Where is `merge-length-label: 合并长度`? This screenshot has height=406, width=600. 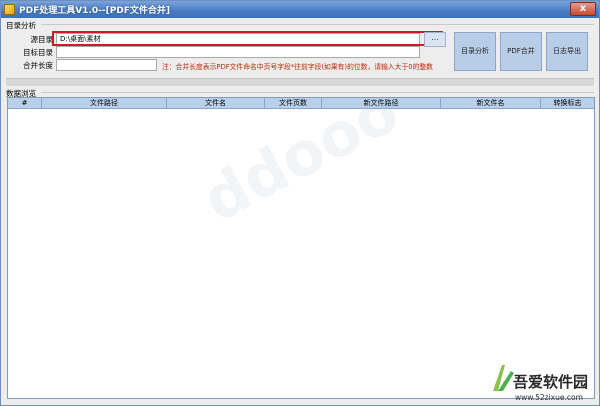 merge-length-label: 合并长度 is located at coordinates (38, 65).